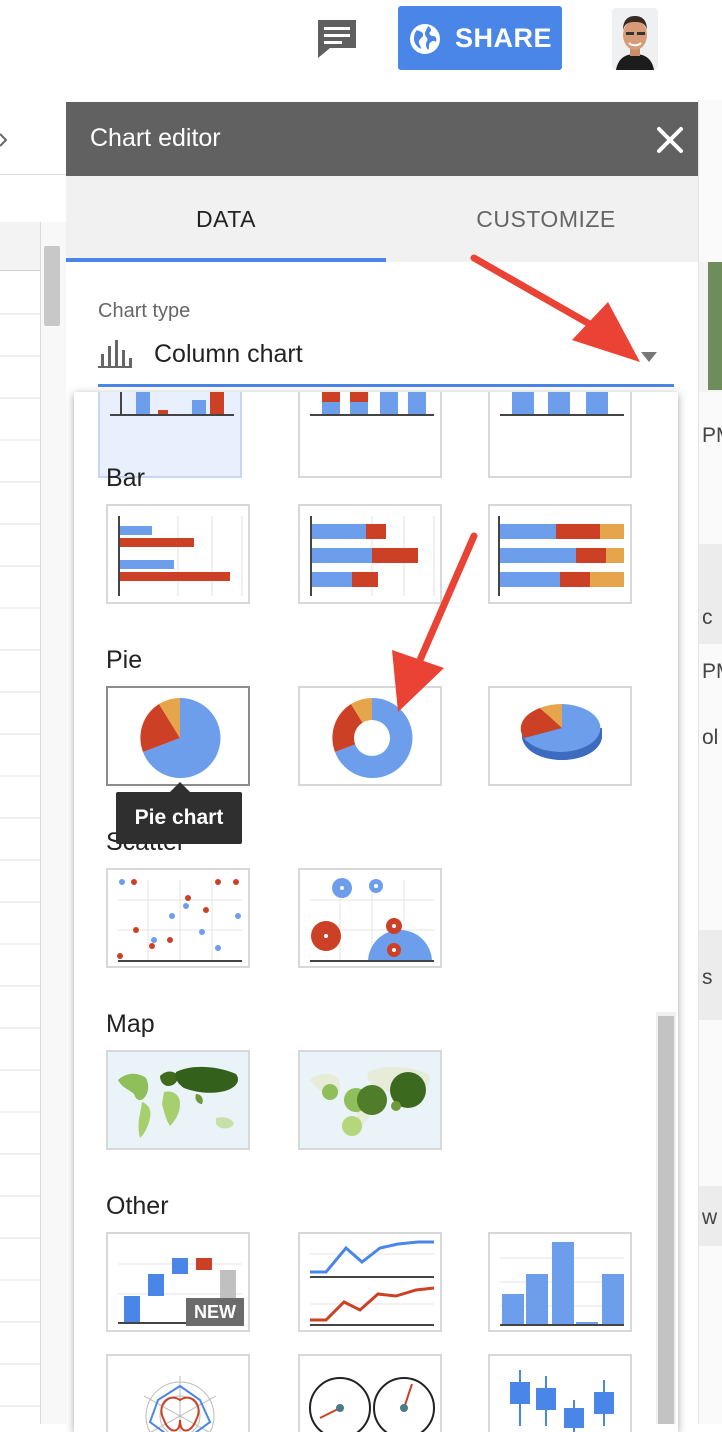 The image size is (722, 1432). What do you see at coordinates (53, 823) in the screenshot?
I see `sheet-scrollbar-track` at bounding box center [53, 823].